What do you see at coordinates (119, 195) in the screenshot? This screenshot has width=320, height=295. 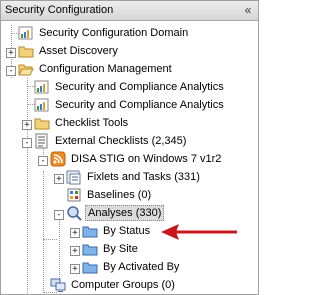 I see `tree-item-label: Baselines (0)` at bounding box center [119, 195].